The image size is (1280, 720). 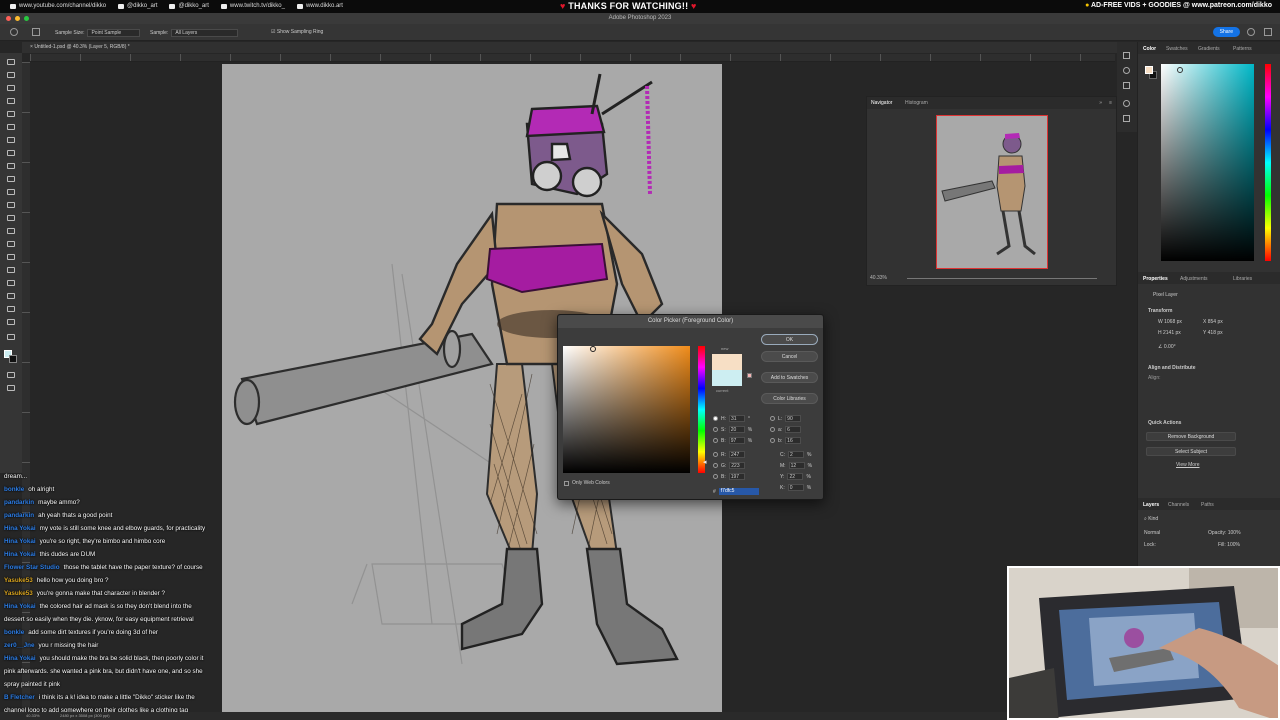 What do you see at coordinates (916, 103) in the screenshot?
I see `tab-histogram: Histogram` at bounding box center [916, 103].